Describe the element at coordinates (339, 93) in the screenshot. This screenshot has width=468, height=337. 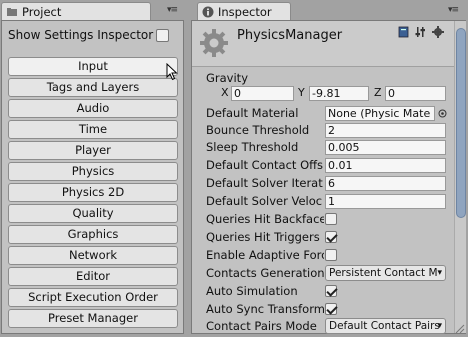
I see `gravity-y-field: -9.81` at that location.